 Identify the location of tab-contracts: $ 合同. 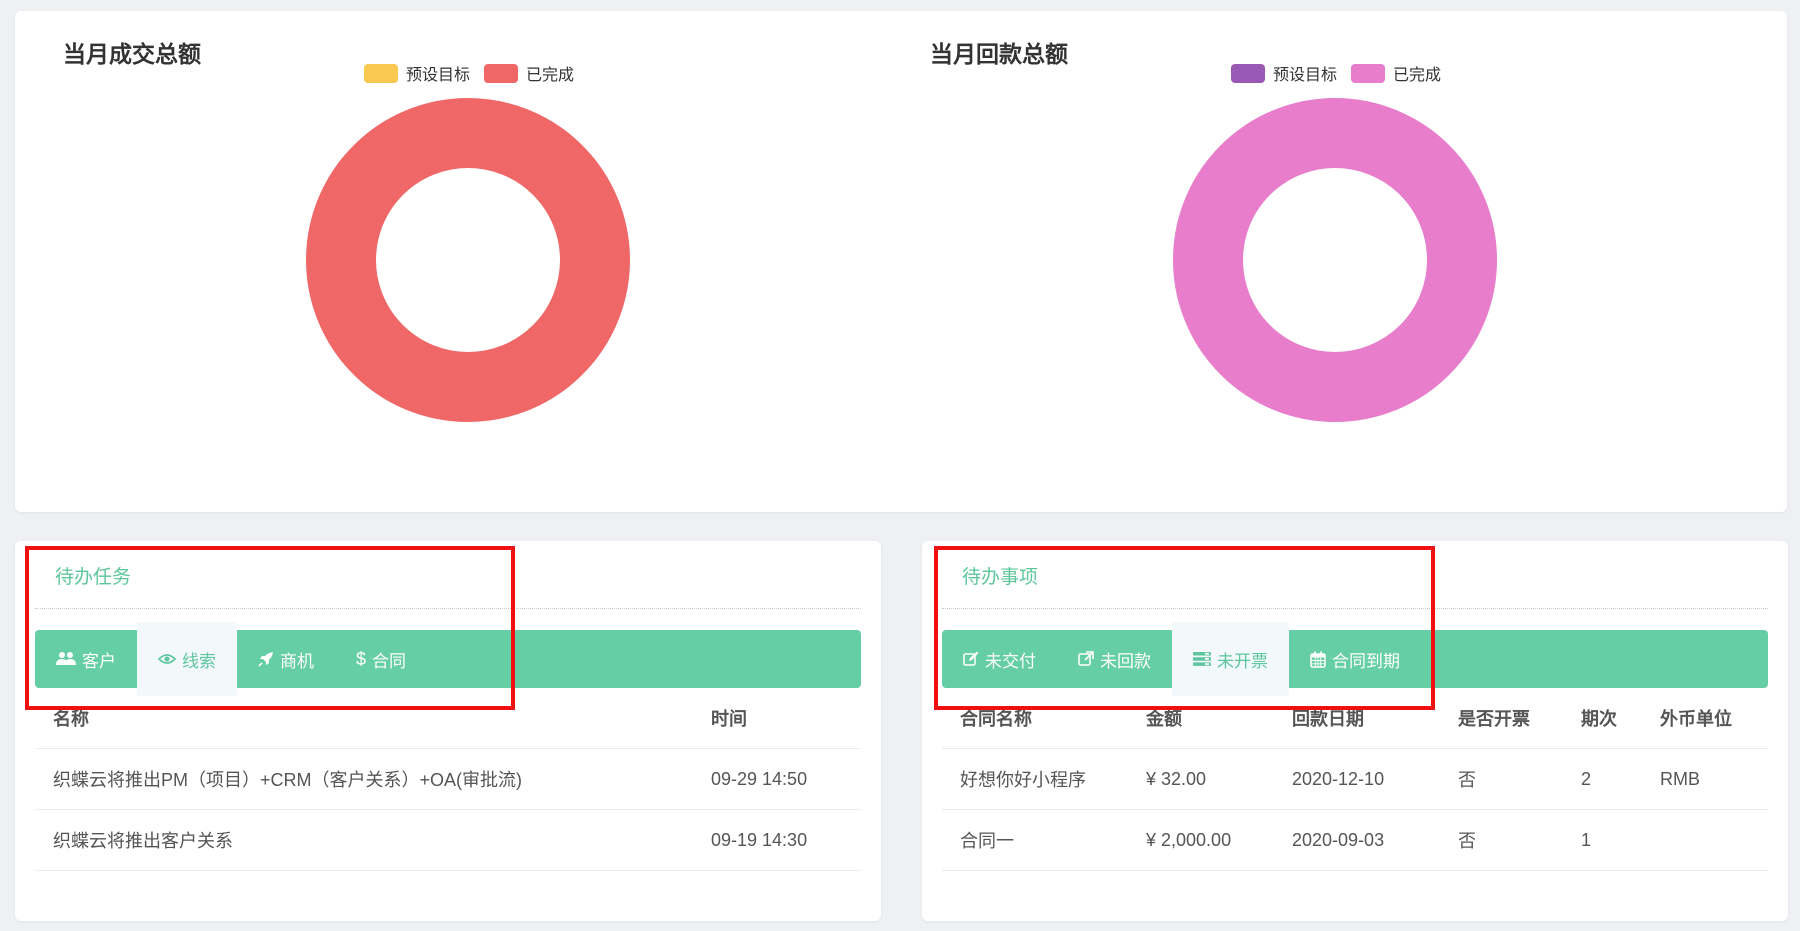
(381, 659).